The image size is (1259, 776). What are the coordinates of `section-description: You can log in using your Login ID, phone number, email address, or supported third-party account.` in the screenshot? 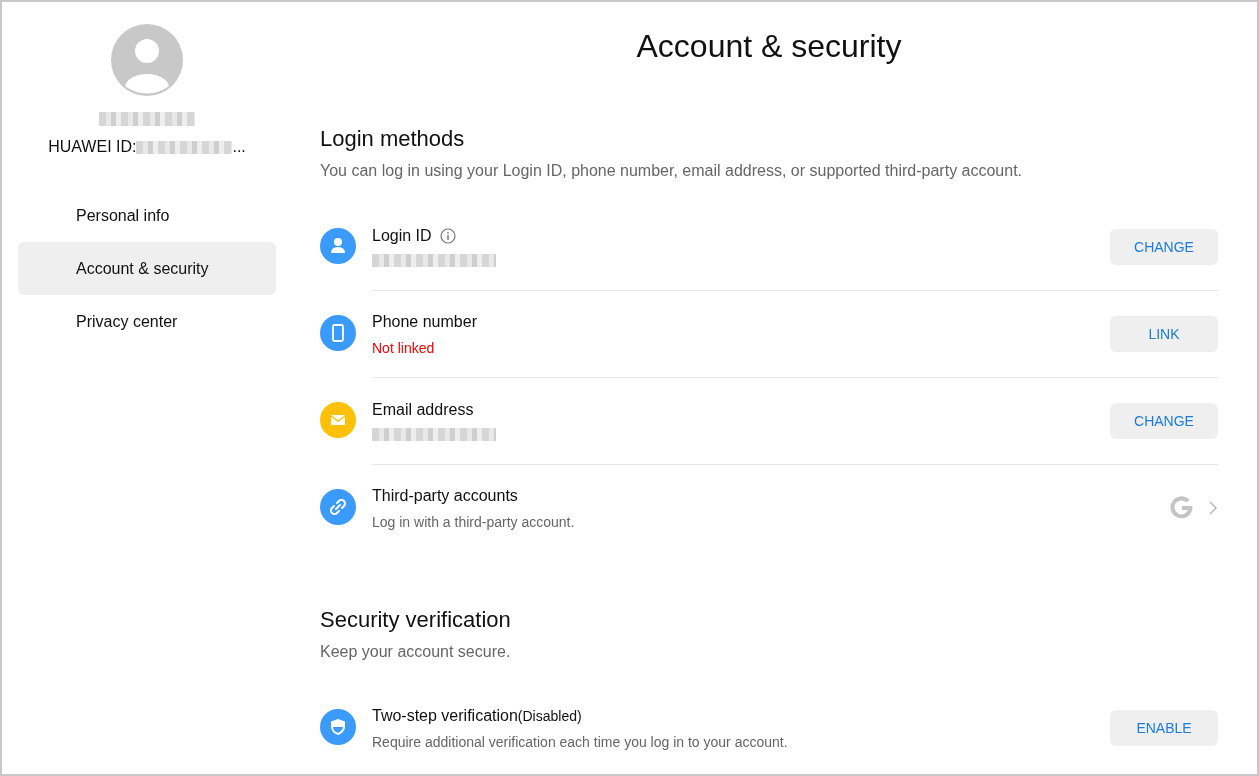 It's located at (672, 171).